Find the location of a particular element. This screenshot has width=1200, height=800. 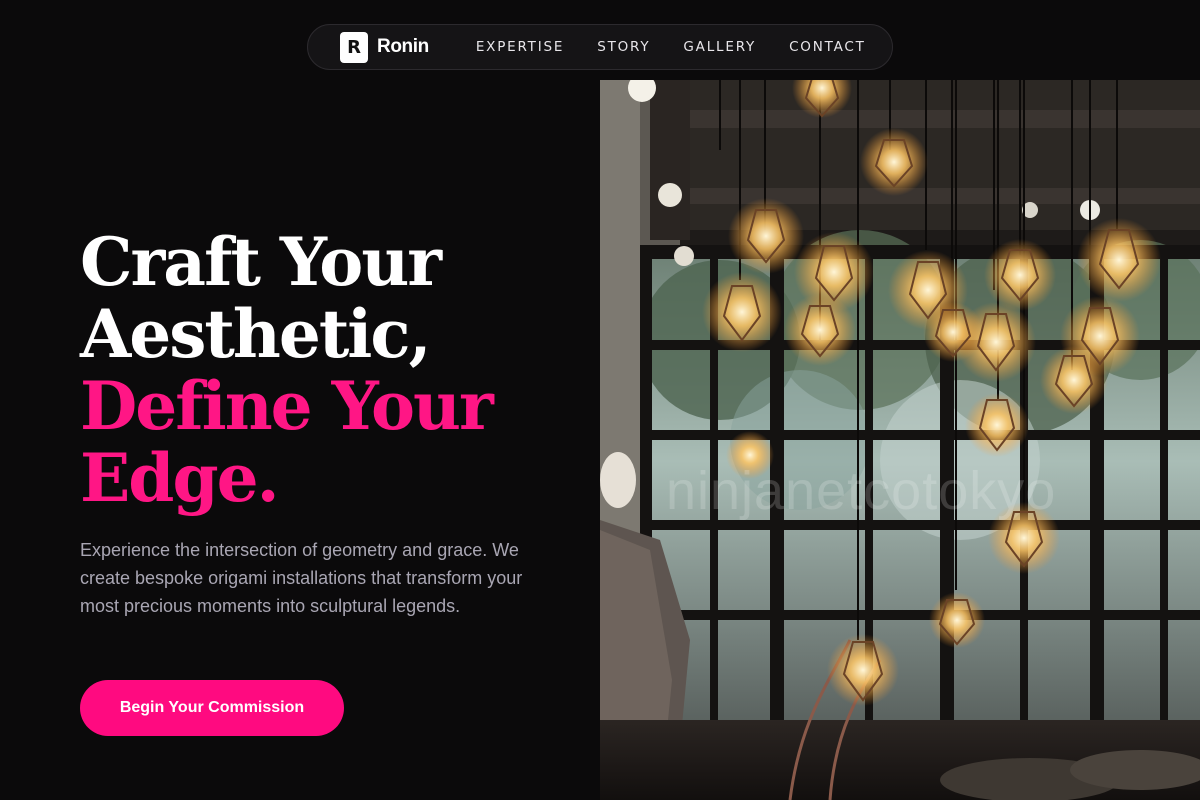

begin-commission-button: Begin Your Commission is located at coordinates (212, 708).